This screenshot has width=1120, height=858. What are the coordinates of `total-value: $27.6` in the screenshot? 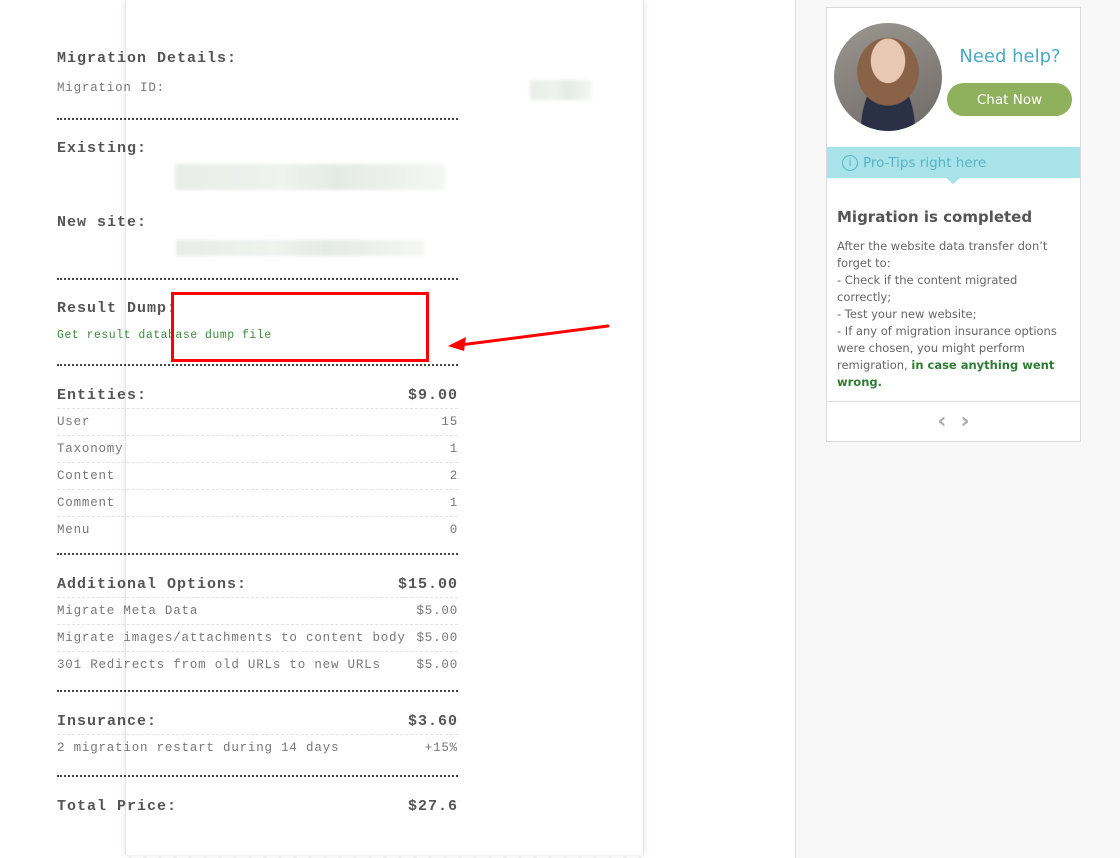 It's located at (432, 806).